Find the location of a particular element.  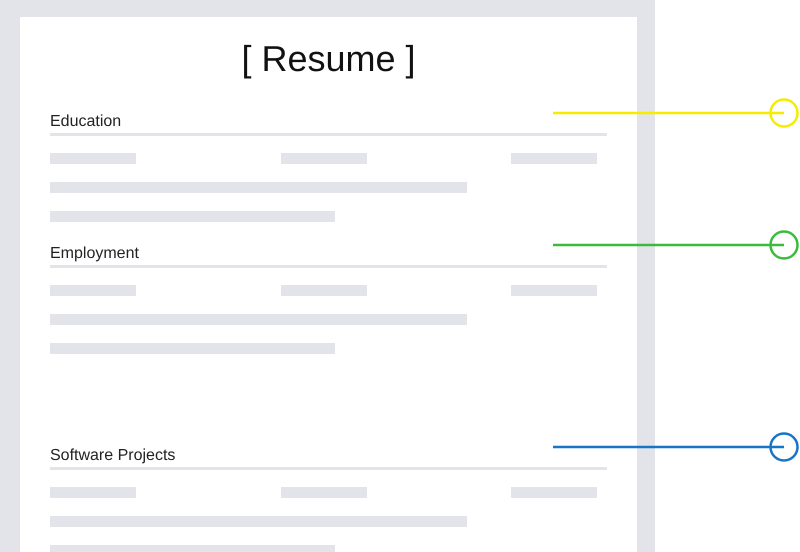

section-heading: Education is located at coordinates (86, 122).